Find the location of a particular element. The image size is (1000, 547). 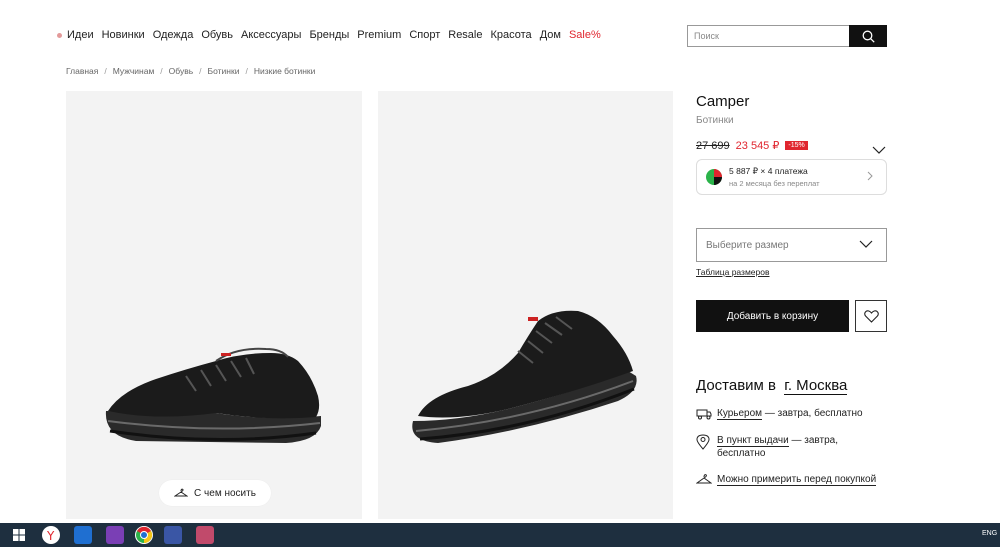

nav-item-brands: Бренды is located at coordinates (329, 35).